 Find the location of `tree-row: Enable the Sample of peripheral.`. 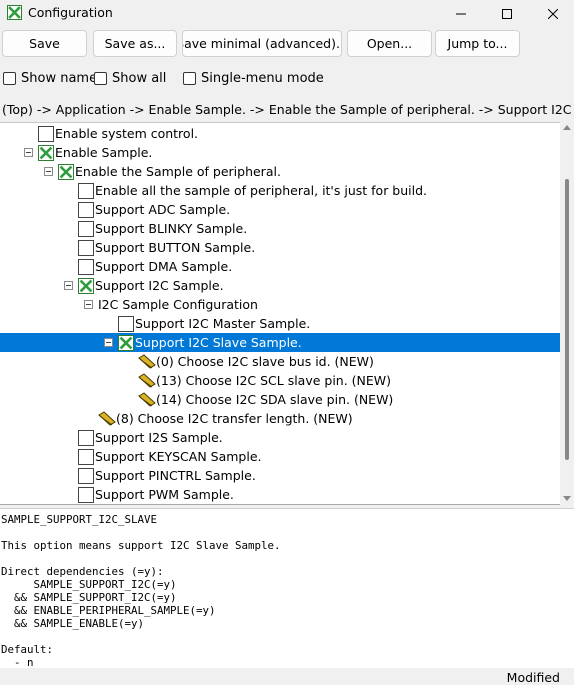

tree-row: Enable the Sample of peripheral. is located at coordinates (280, 171).